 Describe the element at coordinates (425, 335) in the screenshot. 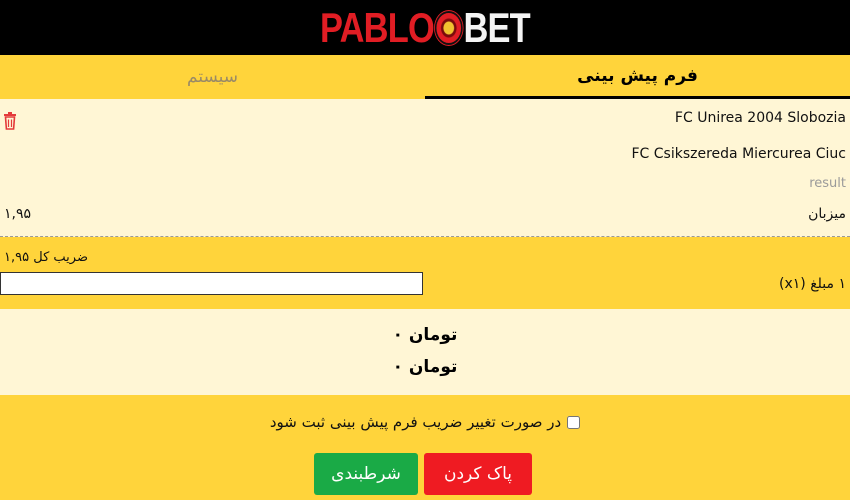

I see `total-stake-amount: تومان ۰` at that location.